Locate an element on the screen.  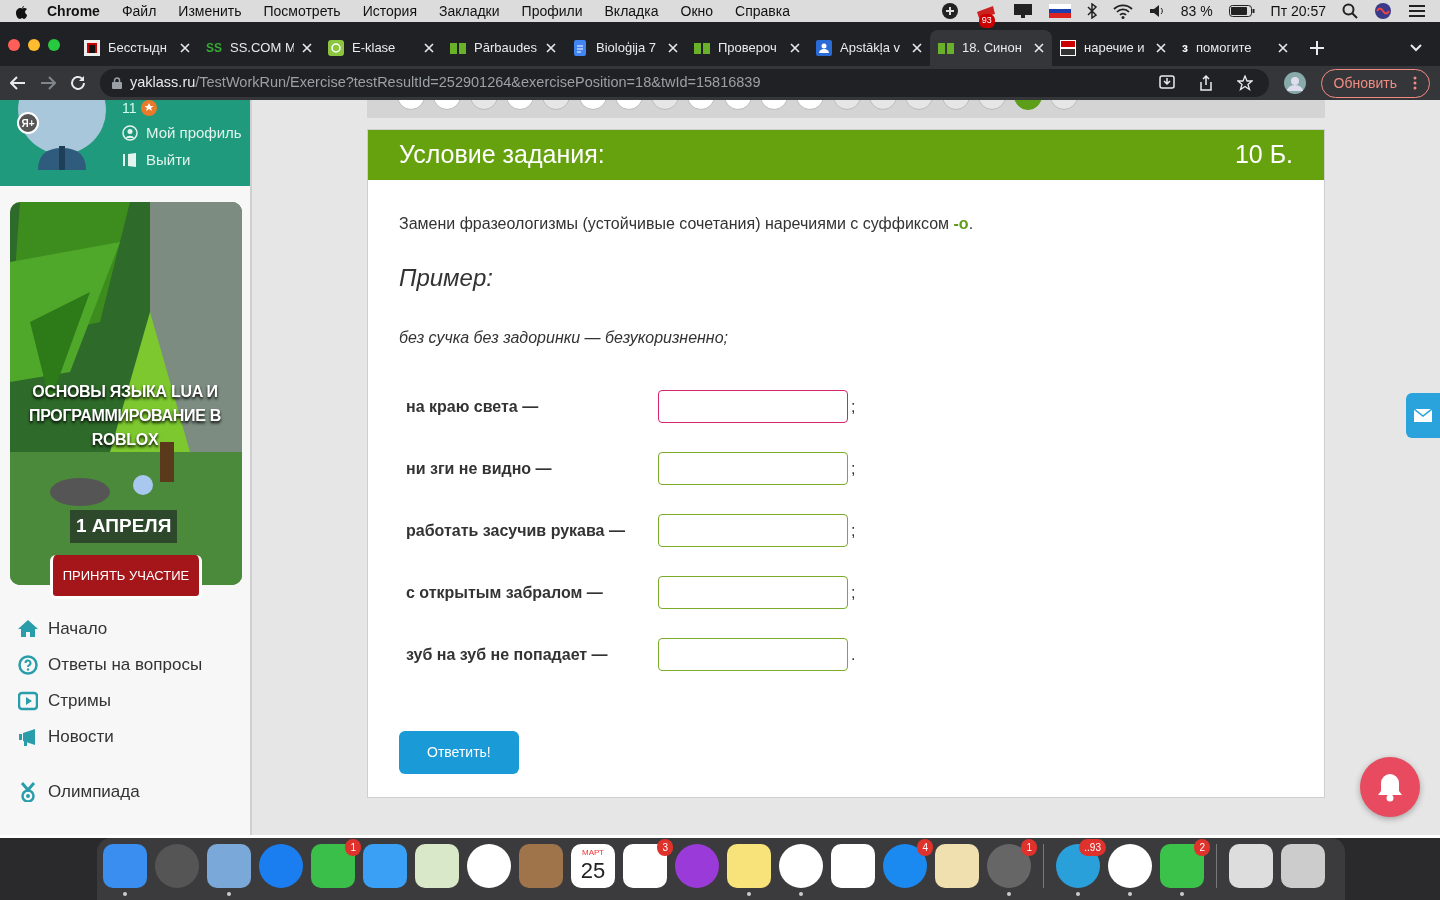
banner-date: 1 АПРЕЛЯ is located at coordinates (124, 526).